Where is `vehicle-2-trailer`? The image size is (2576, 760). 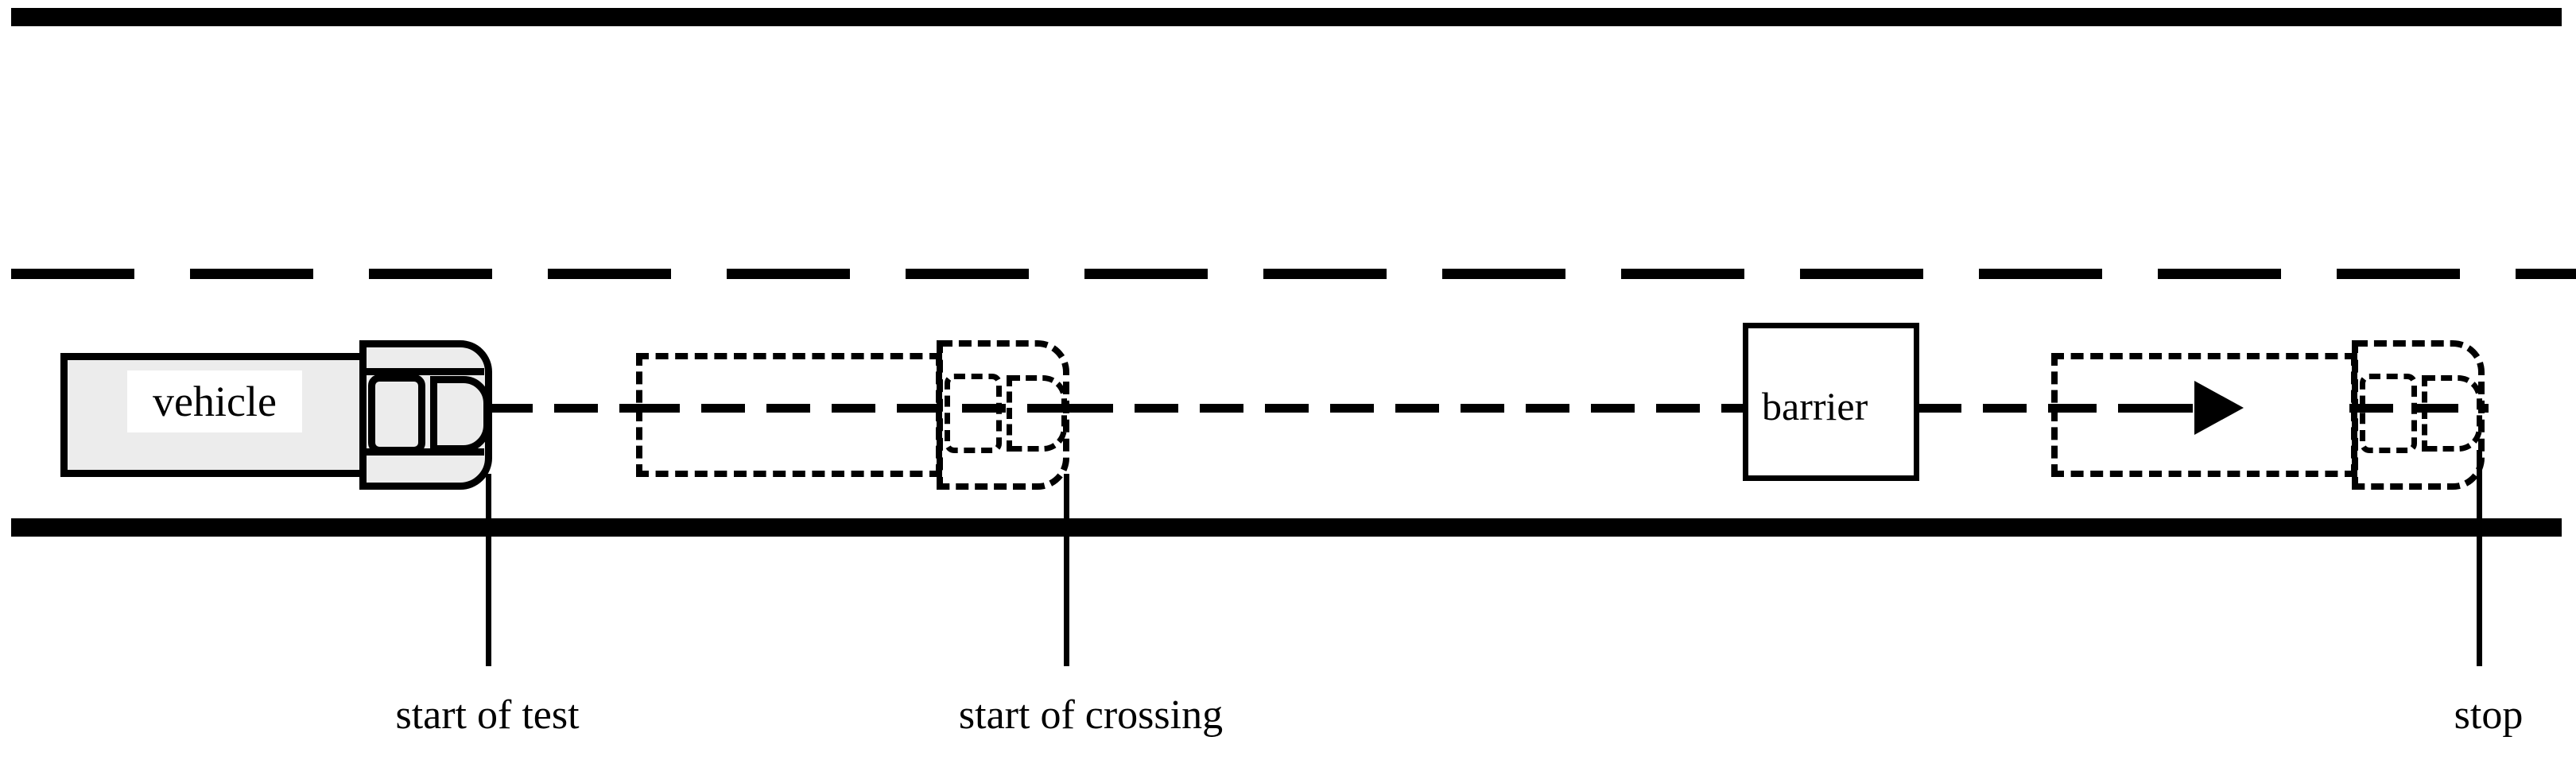 vehicle-2-trailer is located at coordinates (789, 415).